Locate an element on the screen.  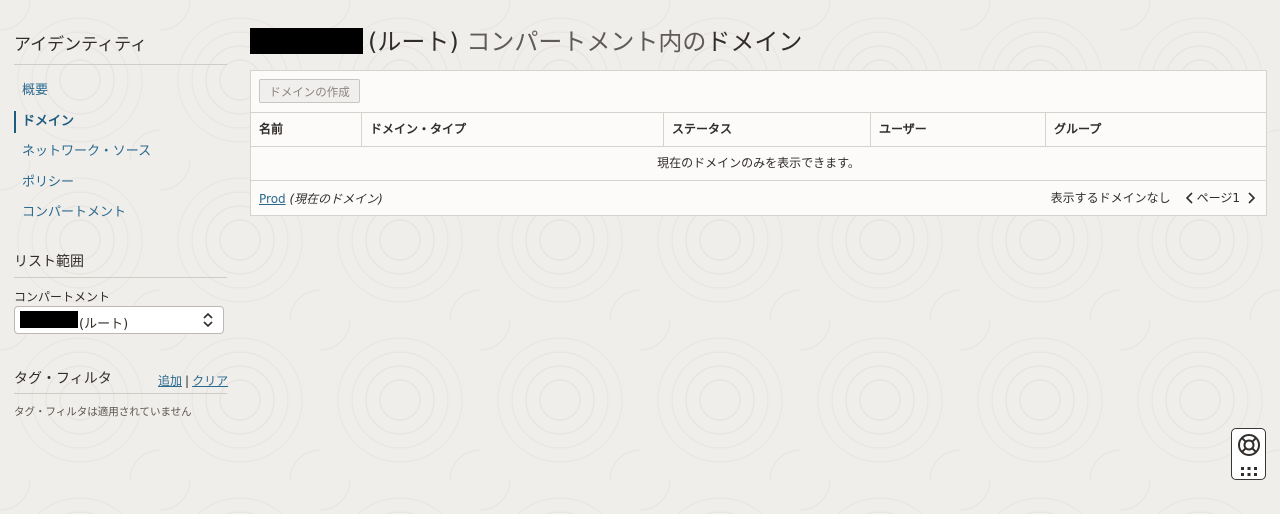
table-empty-message: 現在のドメインのみを表示できます。 is located at coordinates (758, 164).